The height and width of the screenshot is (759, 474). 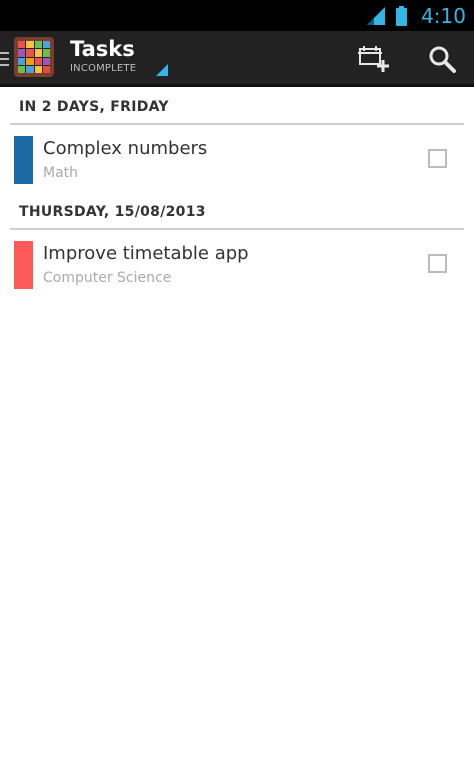 What do you see at coordinates (107, 278) in the screenshot?
I see `task-subject: Computer Science` at bounding box center [107, 278].